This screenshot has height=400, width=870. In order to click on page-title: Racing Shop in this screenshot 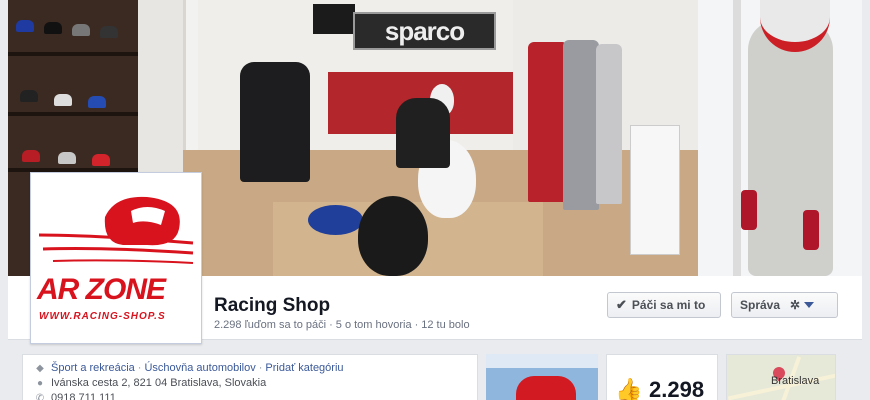, I will do `click(272, 306)`.